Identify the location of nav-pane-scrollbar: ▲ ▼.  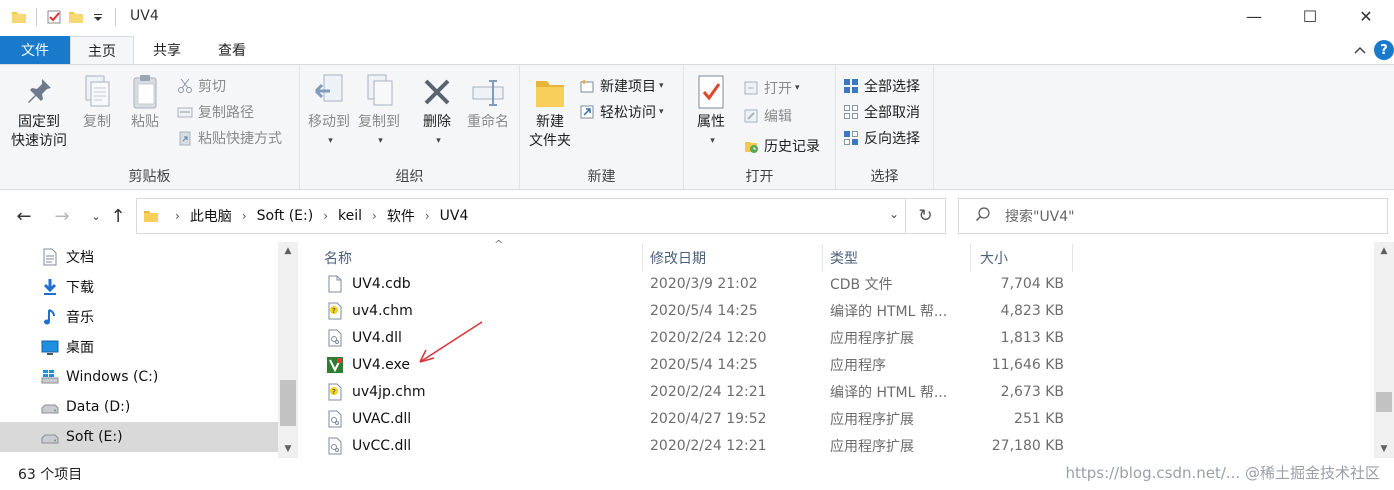
(288, 350).